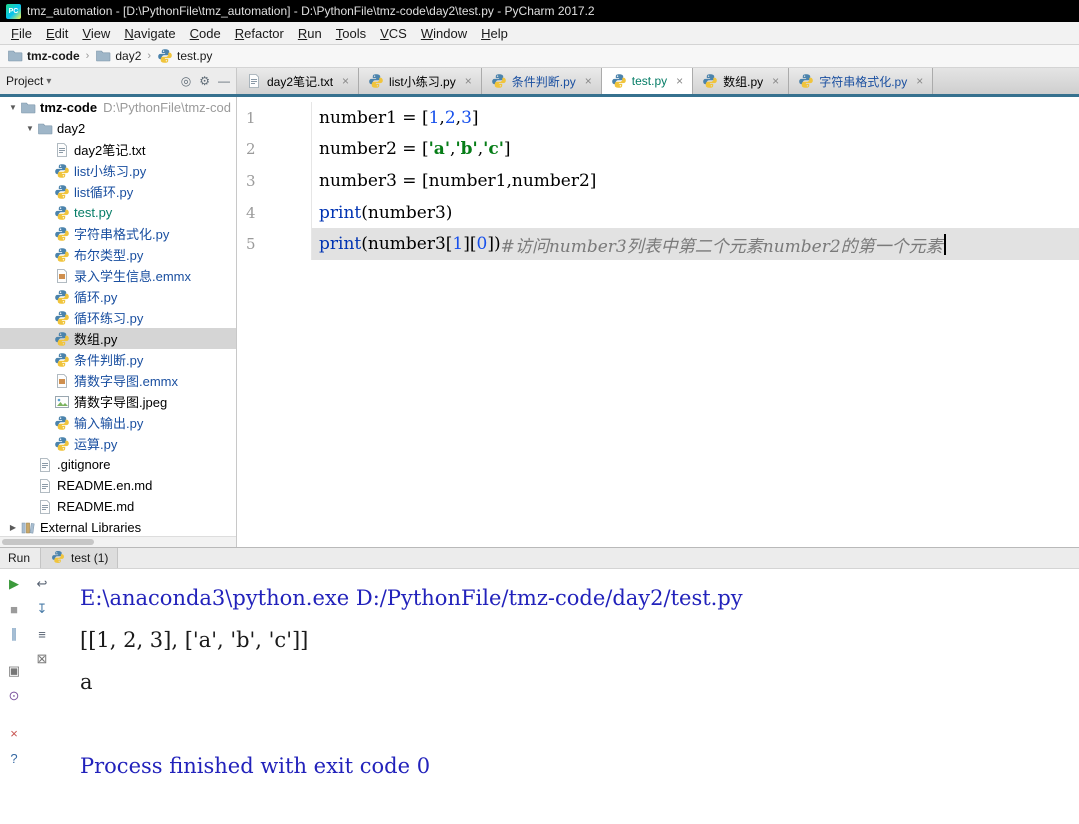  What do you see at coordinates (118, 526) in the screenshot?
I see `tree-item: ▶ External Libraries` at bounding box center [118, 526].